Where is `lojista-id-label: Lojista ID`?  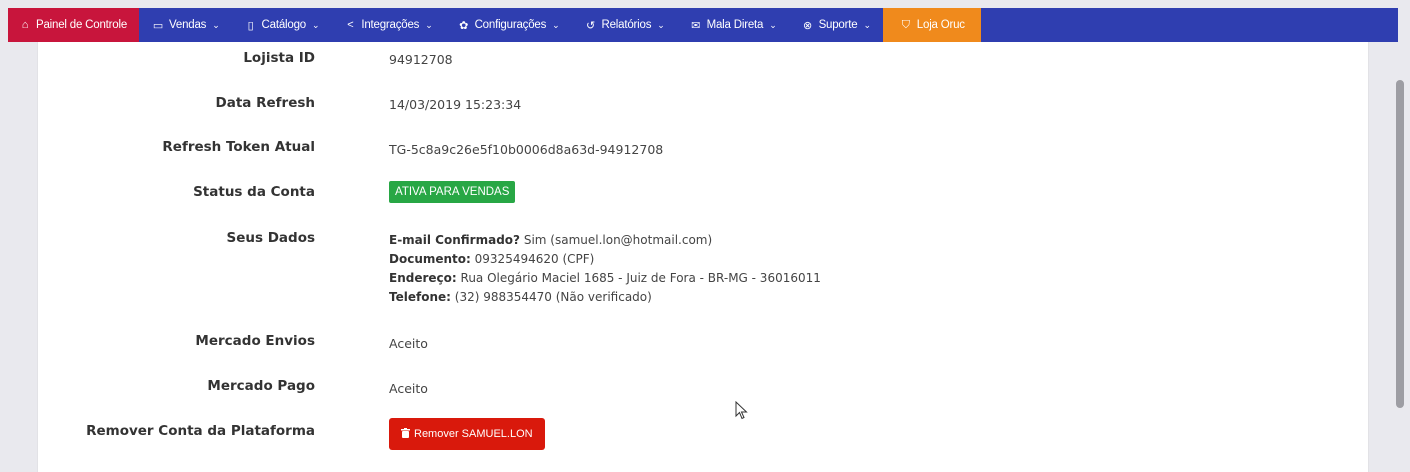
lojista-id-label: Lojista ID is located at coordinates (279, 58).